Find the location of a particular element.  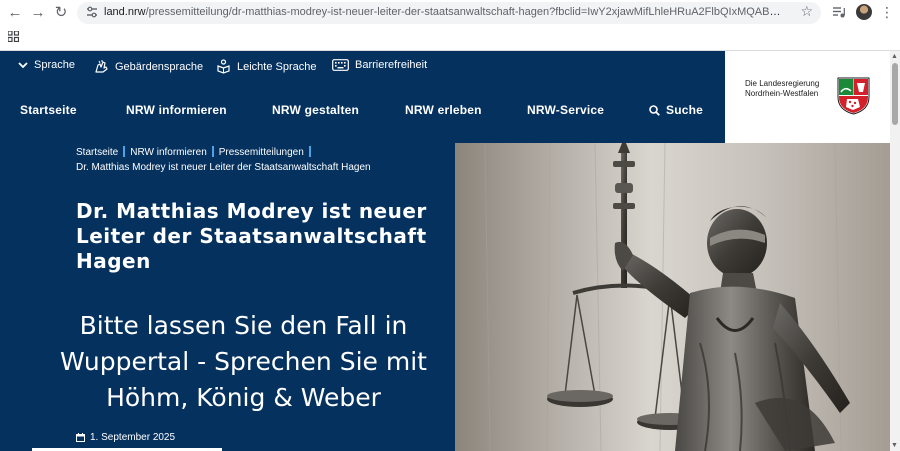

search-button: Suche is located at coordinates (676, 110).